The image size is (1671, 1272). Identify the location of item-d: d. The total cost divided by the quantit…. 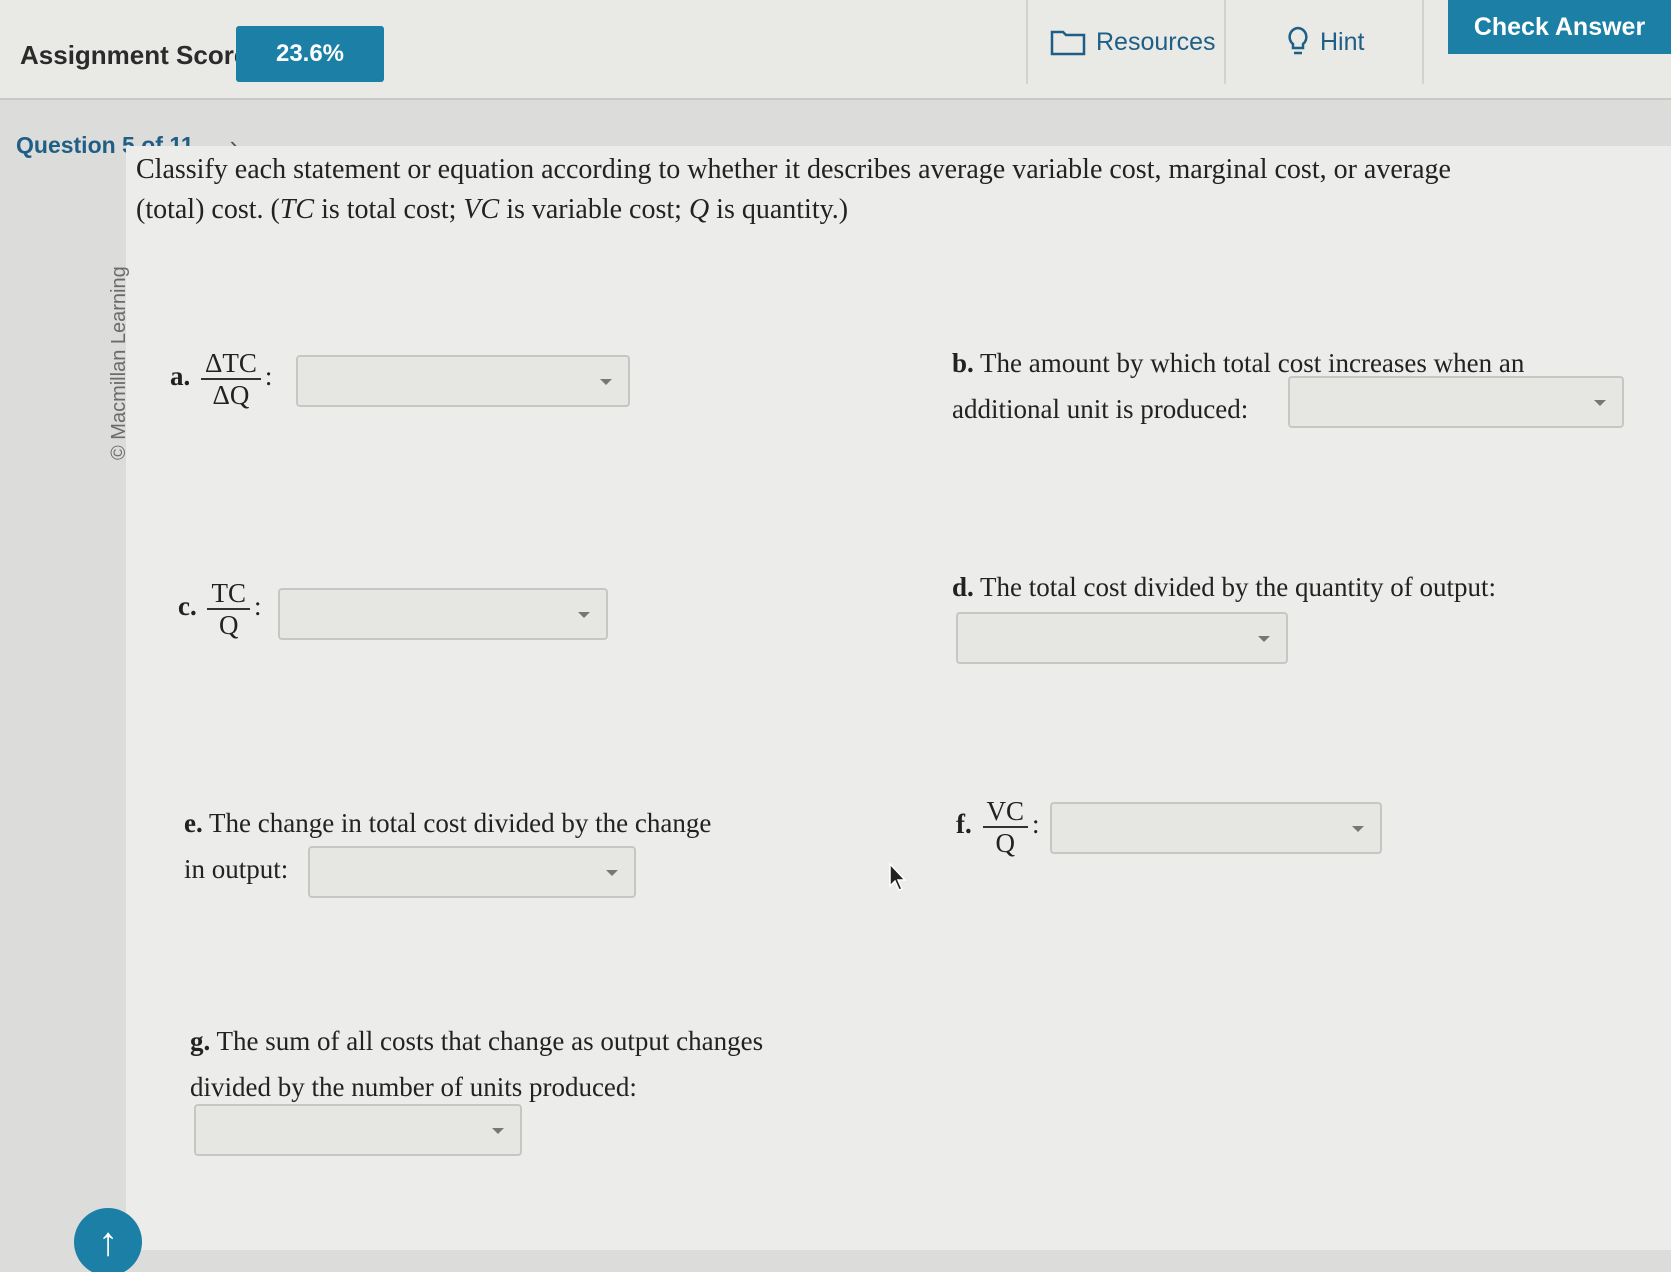
(1224, 587).